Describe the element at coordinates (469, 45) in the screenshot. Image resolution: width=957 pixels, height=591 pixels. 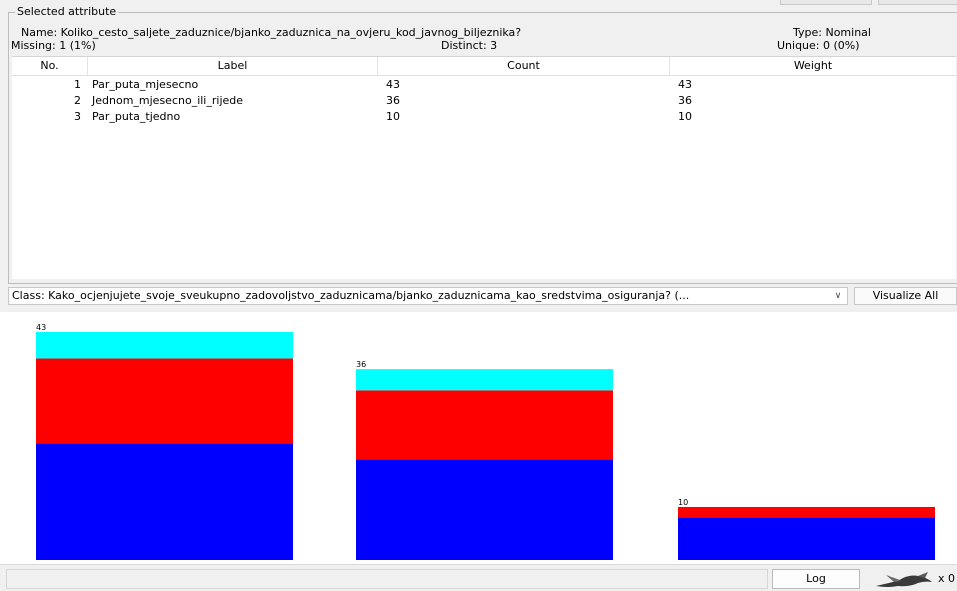
I see `attribute-distinct: Distinct: 3` at that location.